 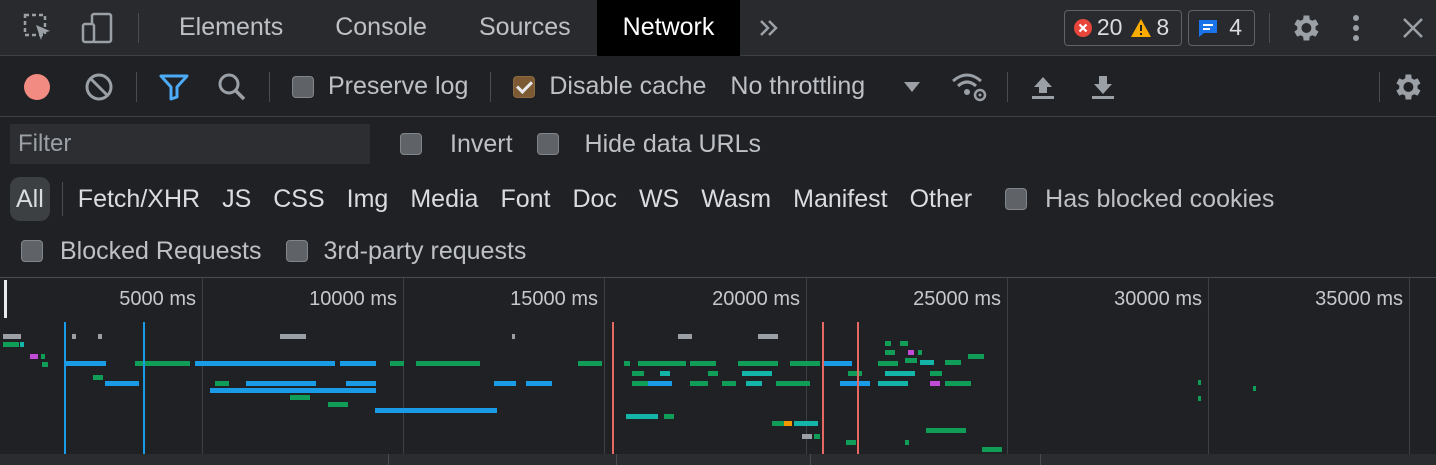 What do you see at coordinates (1158, 299) in the screenshot?
I see `timeline-tick-label: 30000 ms` at bounding box center [1158, 299].